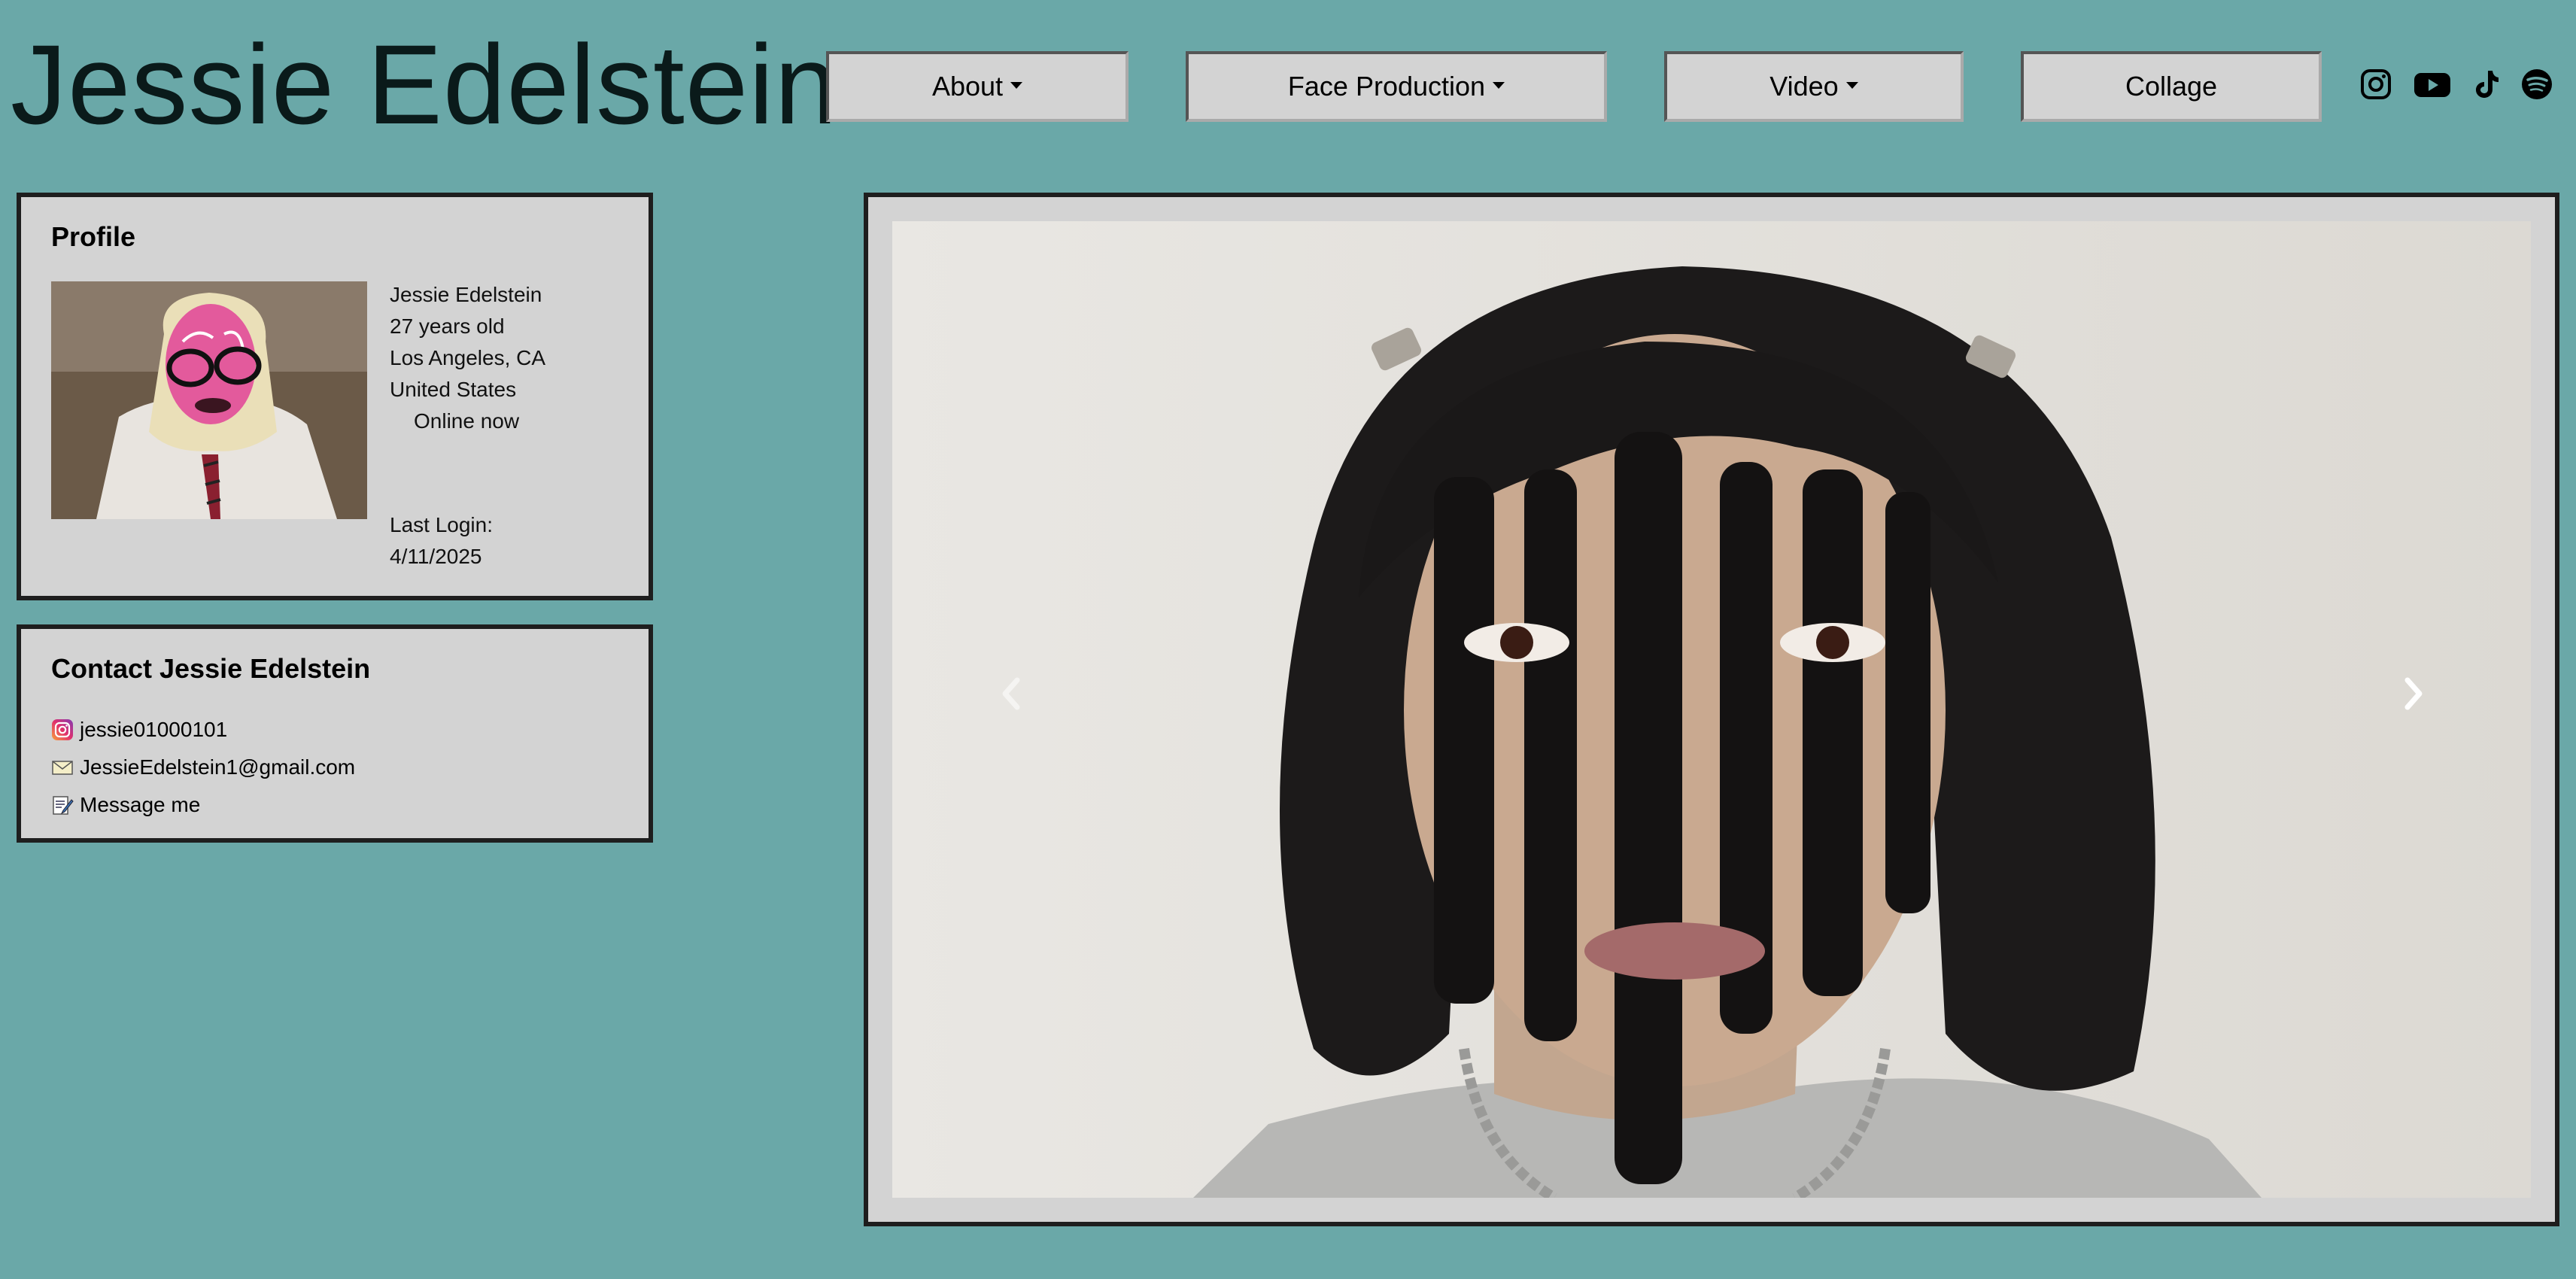 The image size is (2576, 1279). What do you see at coordinates (968, 86) in the screenshot?
I see `nav-about-label: About` at bounding box center [968, 86].